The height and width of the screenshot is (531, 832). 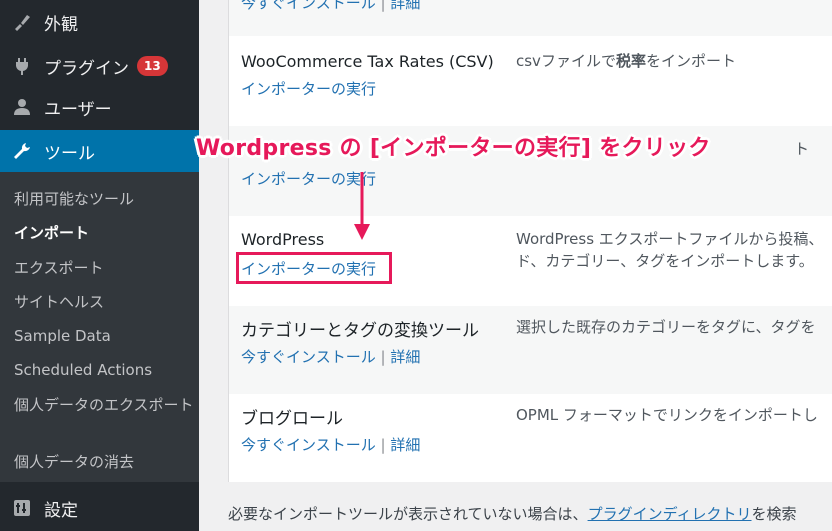 What do you see at coordinates (283, 239) in the screenshot?
I see `importer-name: WordPress` at bounding box center [283, 239].